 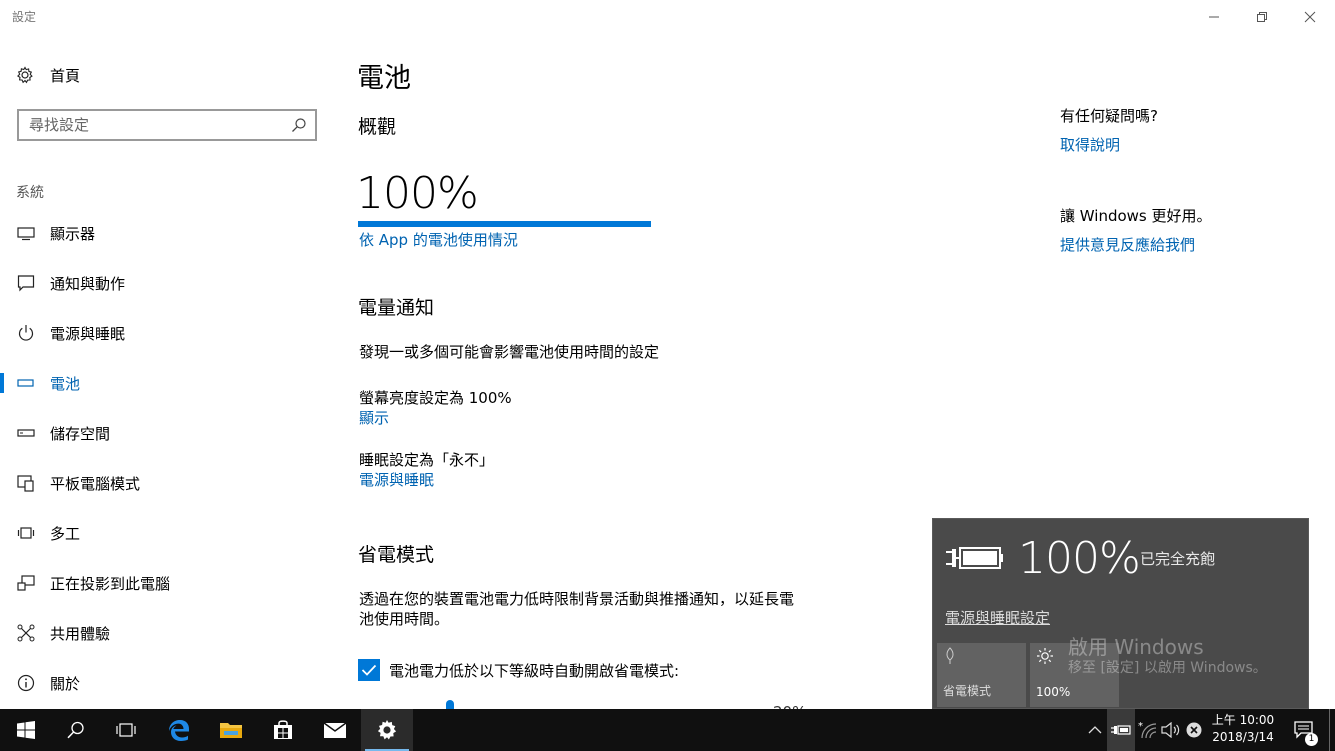 What do you see at coordinates (1136, 647) in the screenshot?
I see `activation-watermark-title: 啟用 Windows` at bounding box center [1136, 647].